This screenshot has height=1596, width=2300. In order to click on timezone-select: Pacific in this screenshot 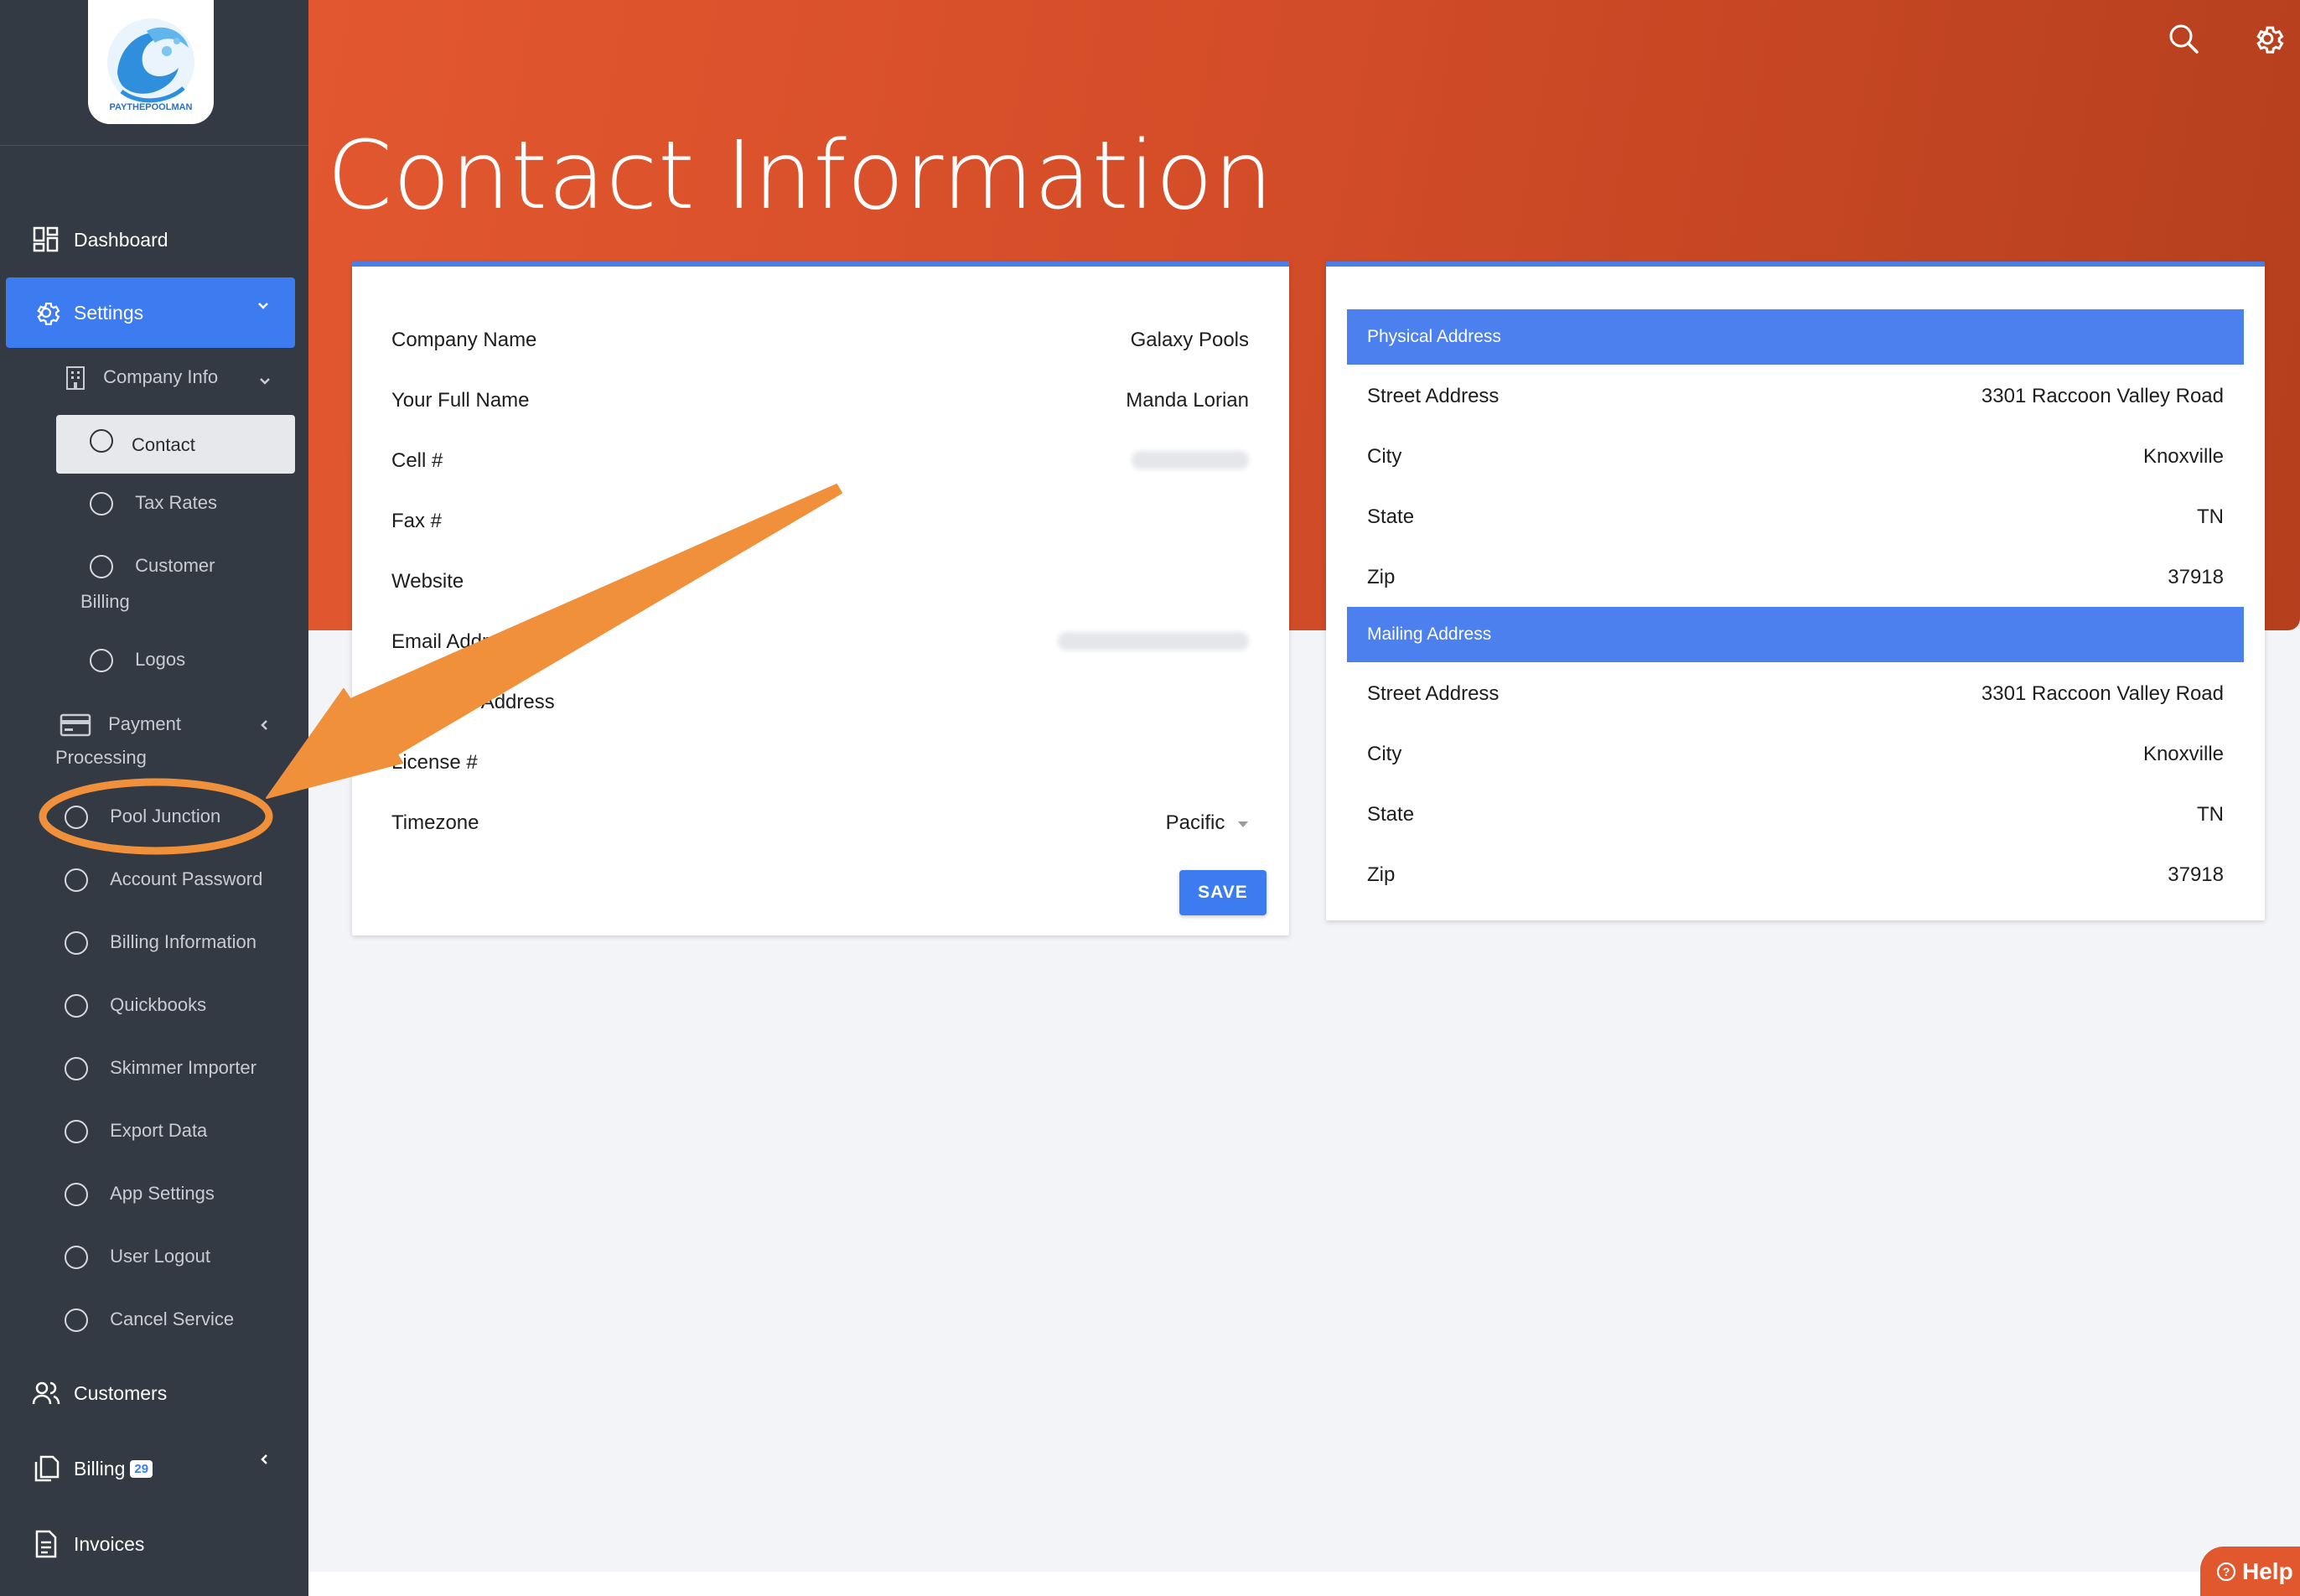, I will do `click(1194, 823)`.